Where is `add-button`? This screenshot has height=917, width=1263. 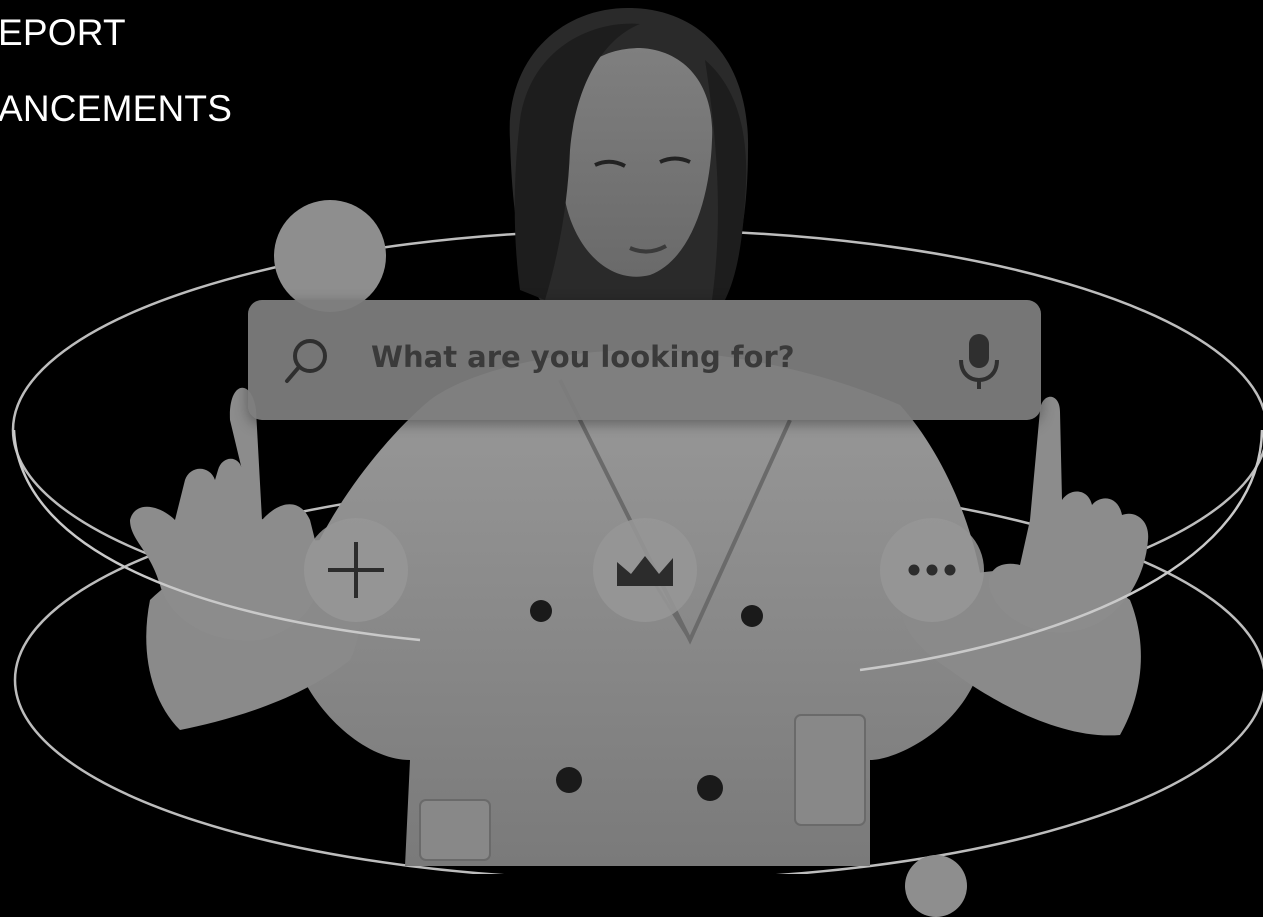
add-button is located at coordinates (356, 570).